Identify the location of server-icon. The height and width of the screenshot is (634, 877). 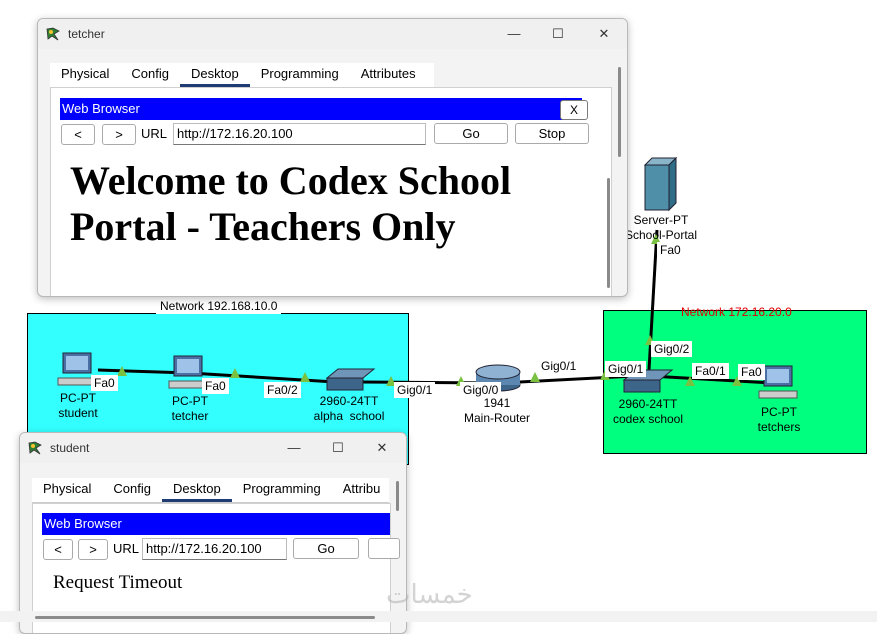
(660, 184).